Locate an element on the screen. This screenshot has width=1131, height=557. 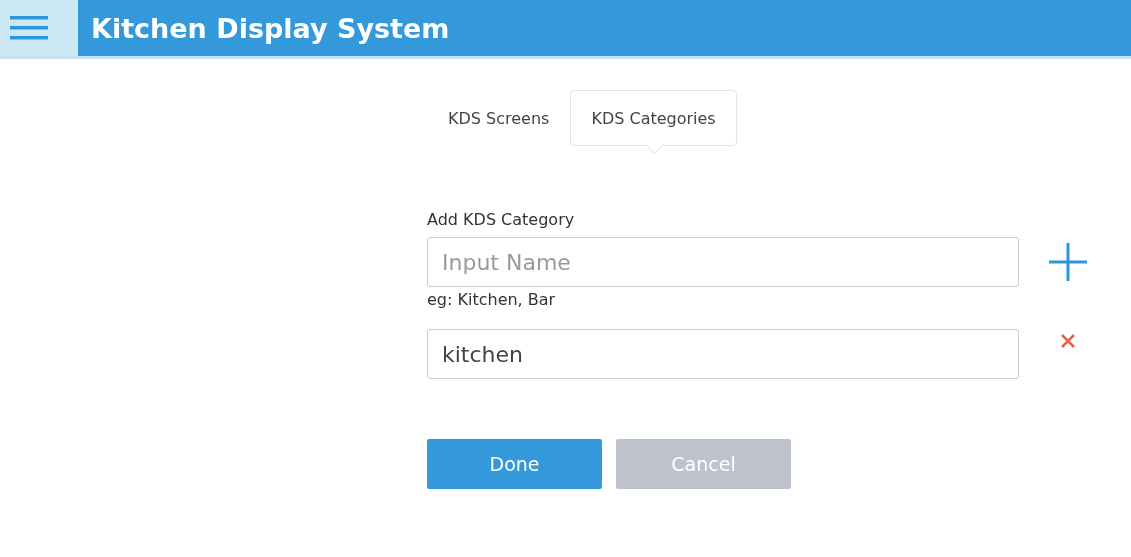
tab: KDS Categories is located at coordinates (653, 118).